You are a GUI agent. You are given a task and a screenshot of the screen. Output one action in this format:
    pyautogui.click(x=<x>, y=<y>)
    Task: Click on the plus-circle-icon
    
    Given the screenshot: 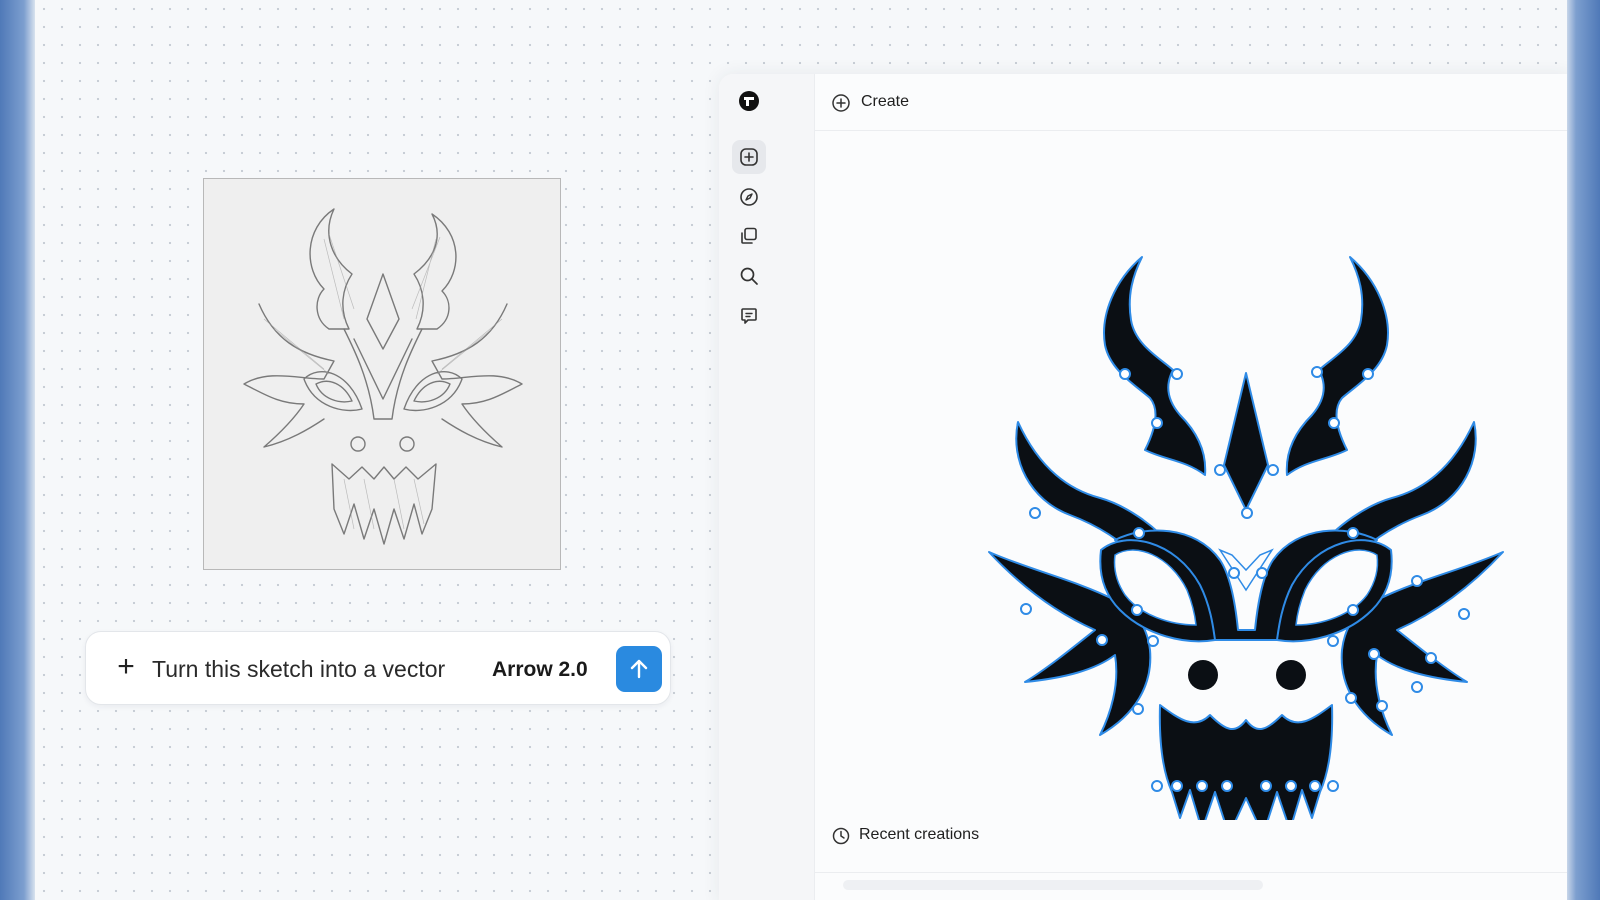 What is the action you would take?
    pyautogui.click(x=841, y=103)
    